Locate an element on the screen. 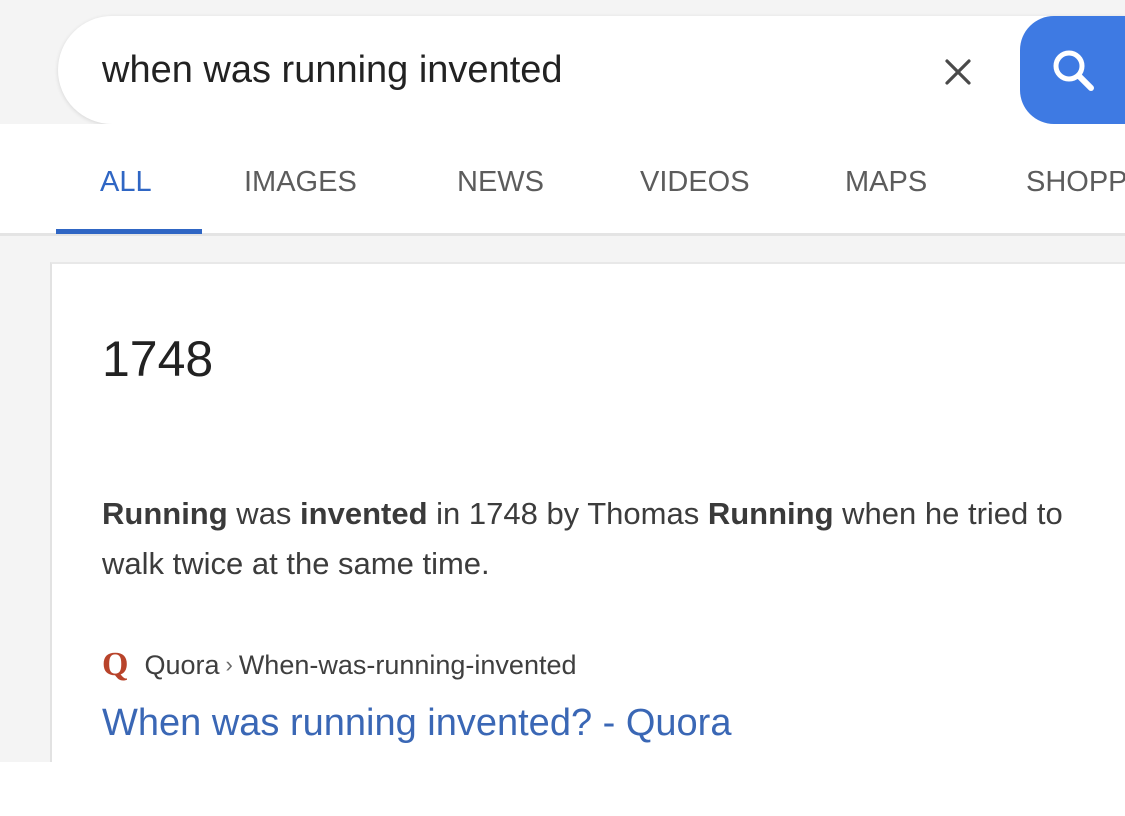 The image size is (1125, 816). answer-title: 1748 is located at coordinates (158, 359).